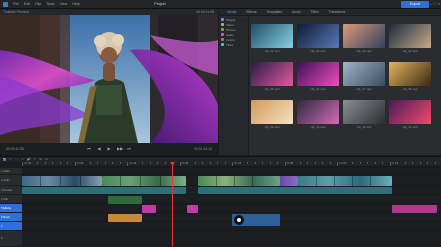  What do you see at coordinates (27, 4) in the screenshot?
I see `menu-edit: Edit` at bounding box center [27, 4].